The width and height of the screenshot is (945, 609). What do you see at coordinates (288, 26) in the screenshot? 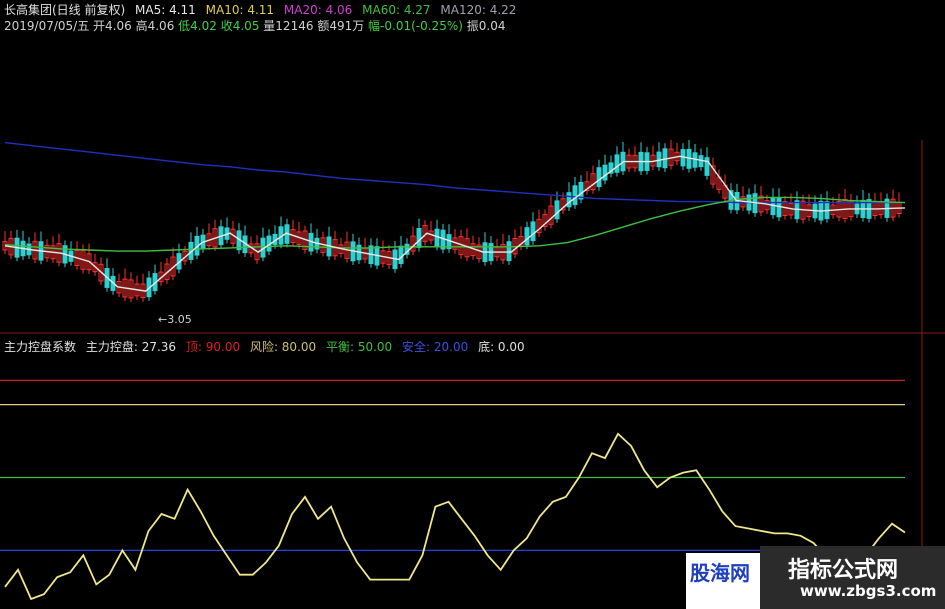
I see `bar-volume: 量12146` at bounding box center [288, 26].